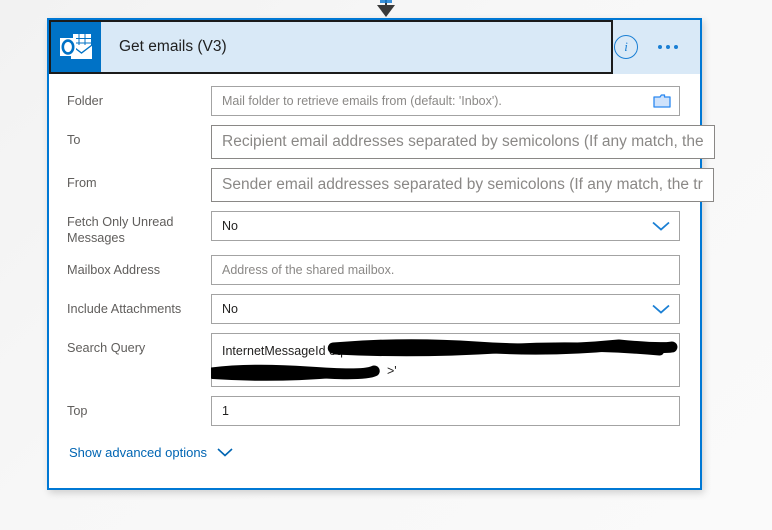  I want to click on field-label-top: Top, so click(77, 411).